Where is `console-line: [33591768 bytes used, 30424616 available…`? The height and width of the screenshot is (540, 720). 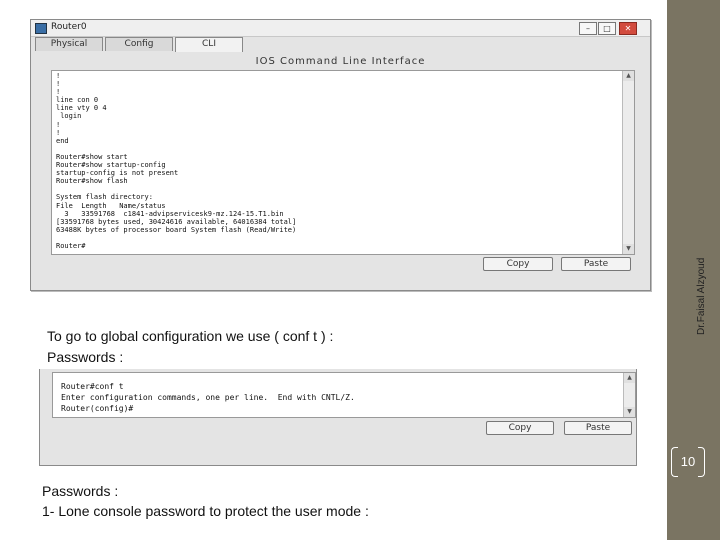 console-line: [33591768 bytes used, 30424616 available… is located at coordinates (176, 221).